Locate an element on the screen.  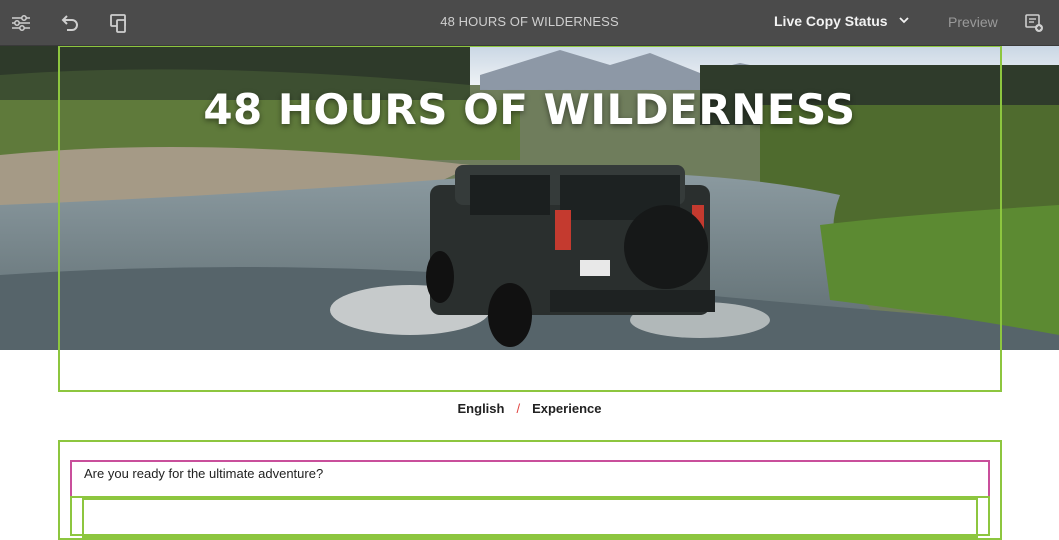
preview-button: Preview is located at coordinates (973, 22).